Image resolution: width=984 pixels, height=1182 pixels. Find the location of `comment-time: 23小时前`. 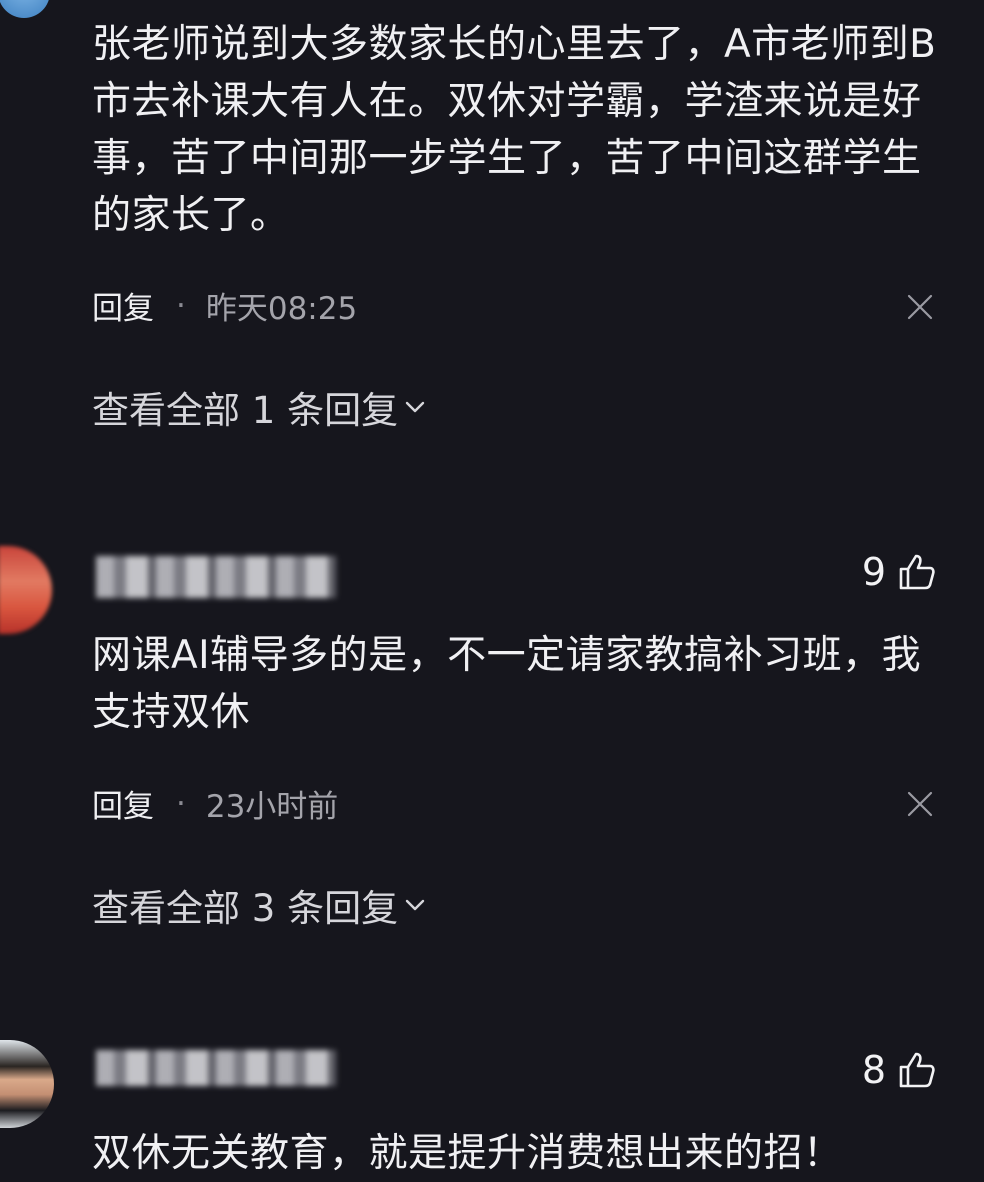

comment-time: 23小时前 is located at coordinates (272, 807).